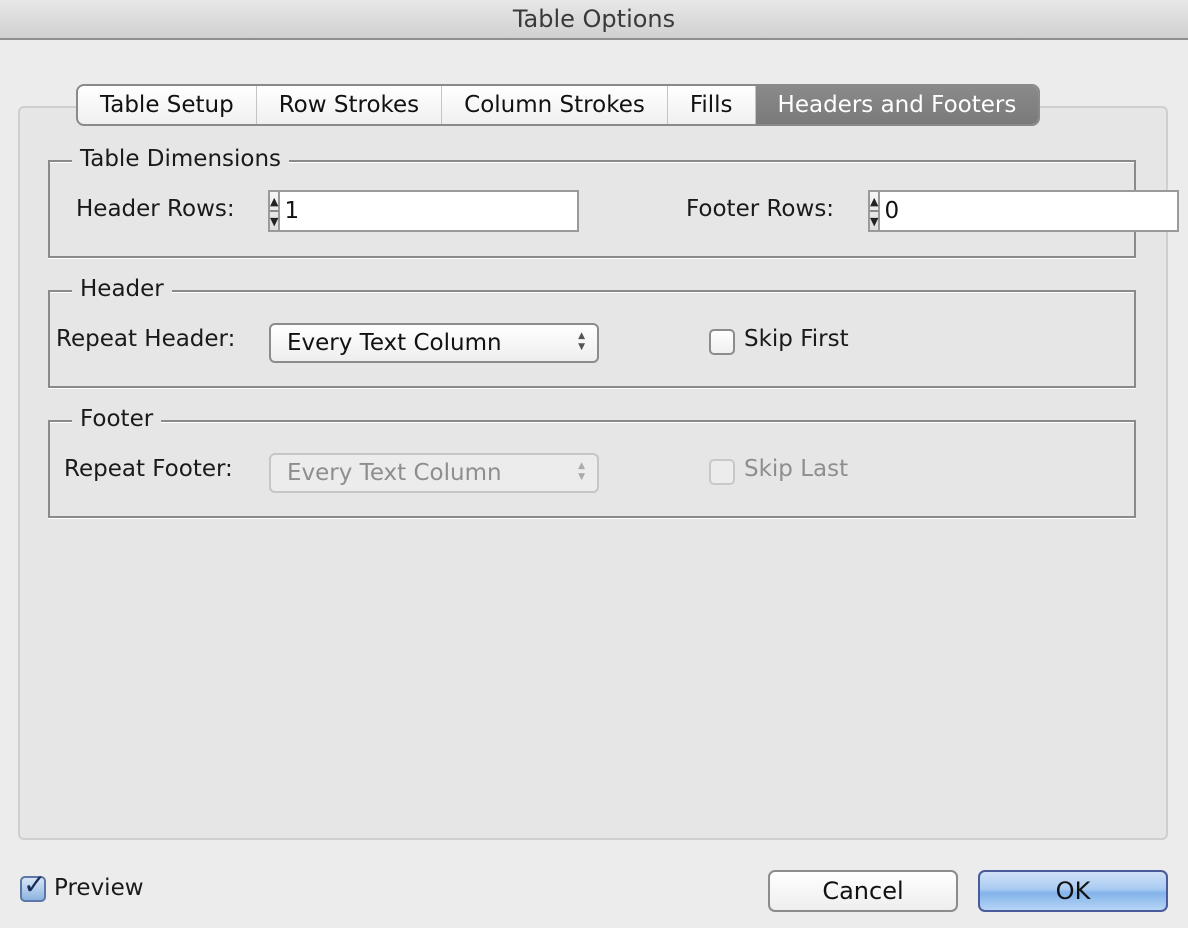  I want to click on header-rows-stepper: ▲ ▼, so click(424, 211).